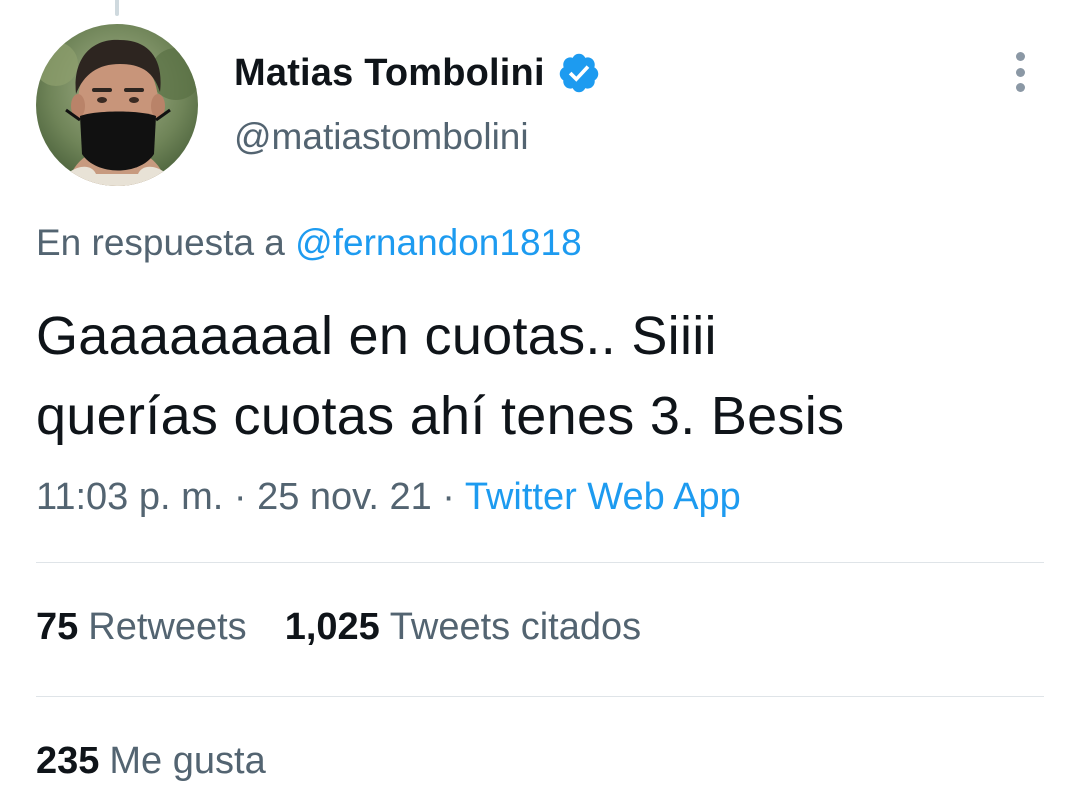 This screenshot has height=810, width=1080. I want to click on engagement-stats: 75 Retweets 1,025 Tweets citados, so click(357, 627).